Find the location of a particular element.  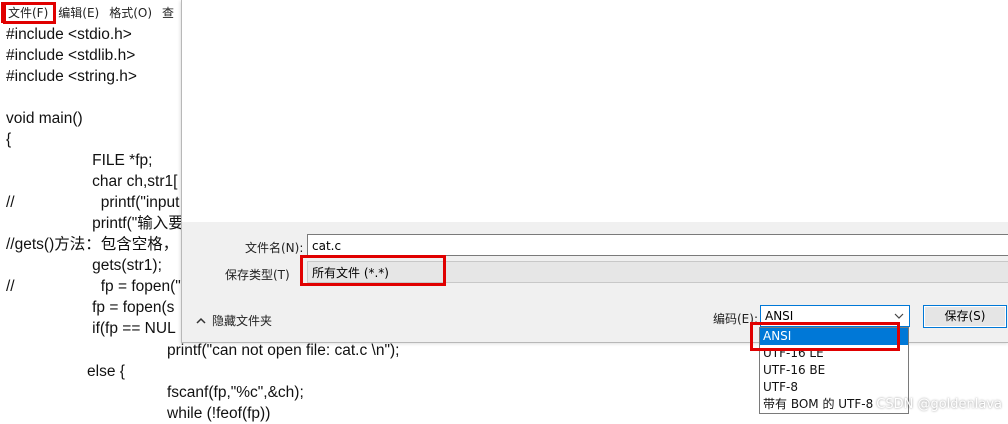

code-line: FILE *fp; is located at coordinates (79, 160).